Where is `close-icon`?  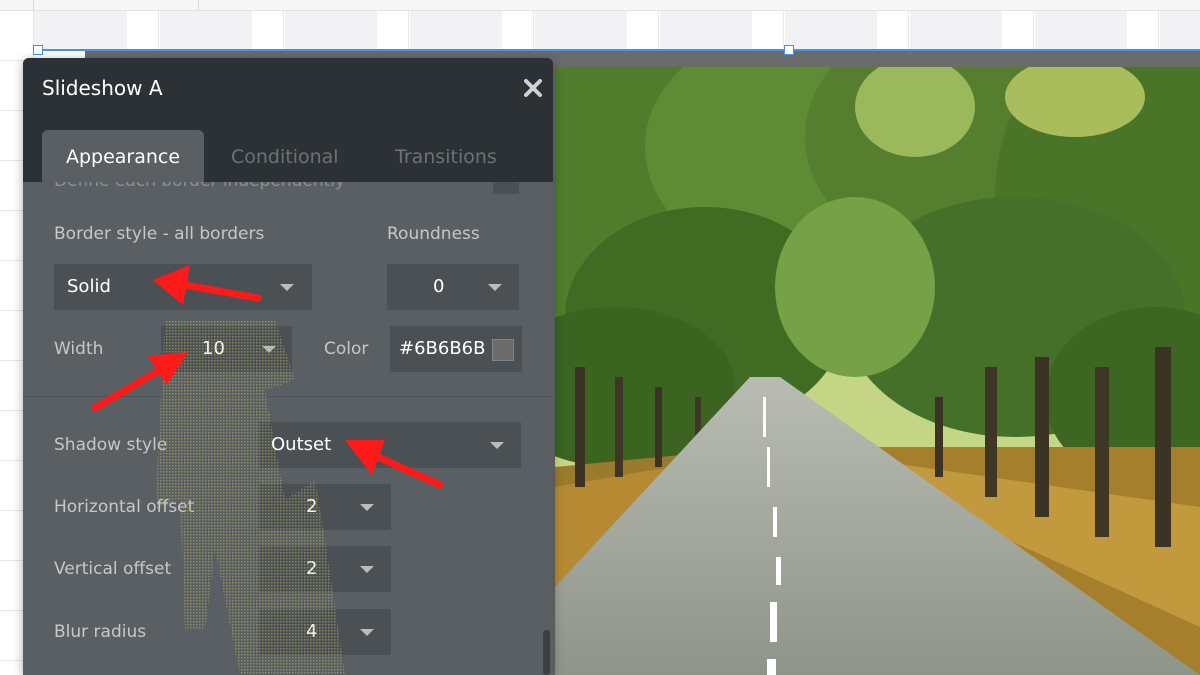 close-icon is located at coordinates (533, 90).